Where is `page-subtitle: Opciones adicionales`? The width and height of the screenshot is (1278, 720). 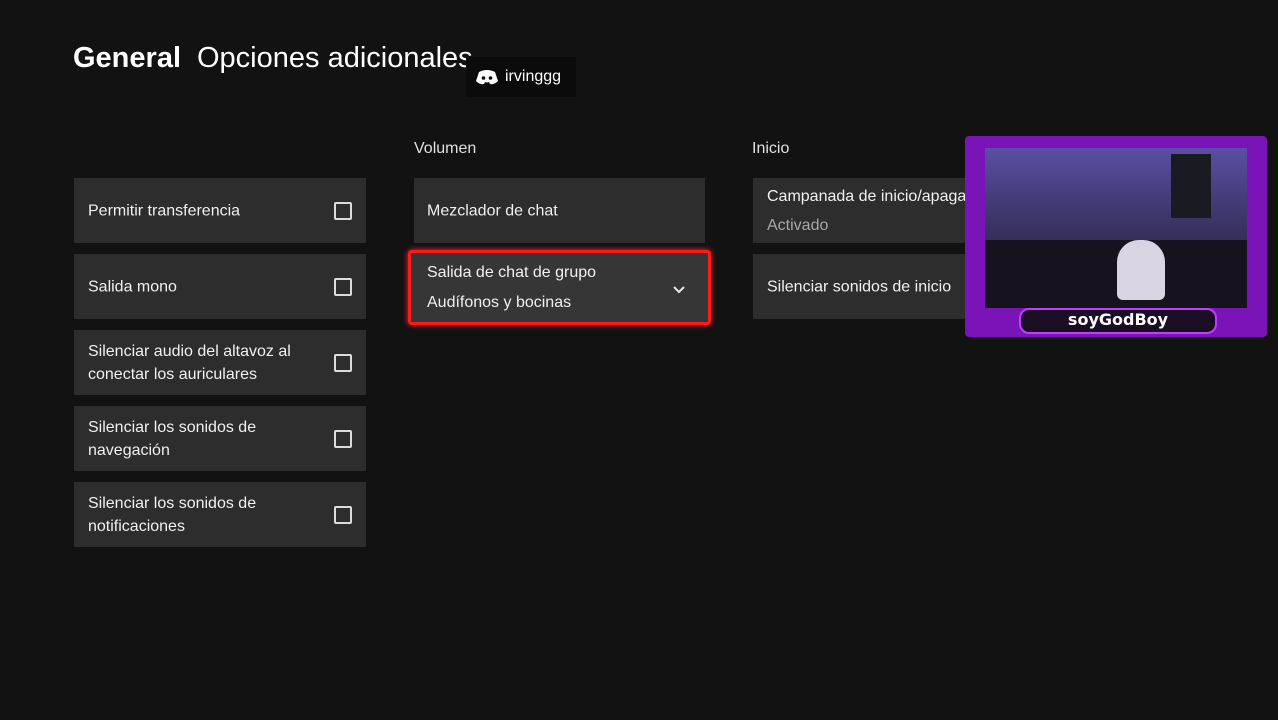 page-subtitle: Opciones adicionales is located at coordinates (335, 58).